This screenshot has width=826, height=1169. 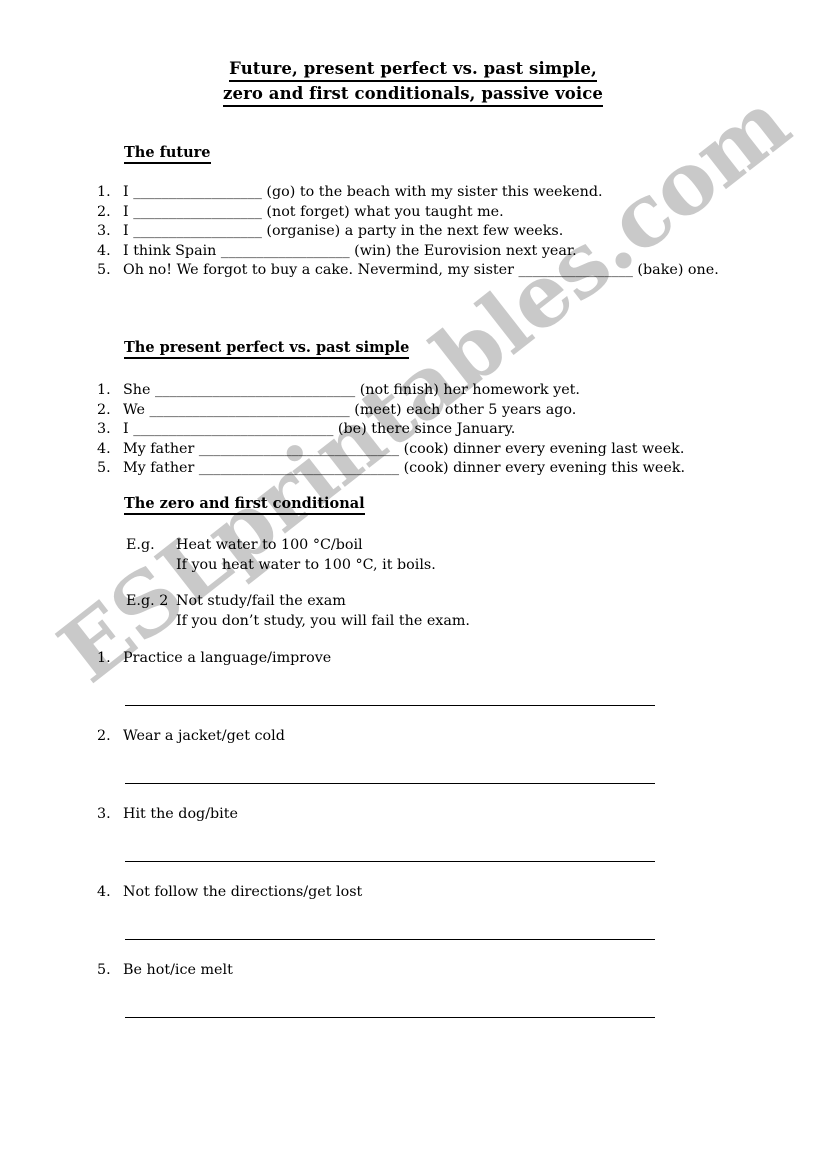 What do you see at coordinates (180, 814) in the screenshot?
I see `item-text: Hit the dog/bite` at bounding box center [180, 814].